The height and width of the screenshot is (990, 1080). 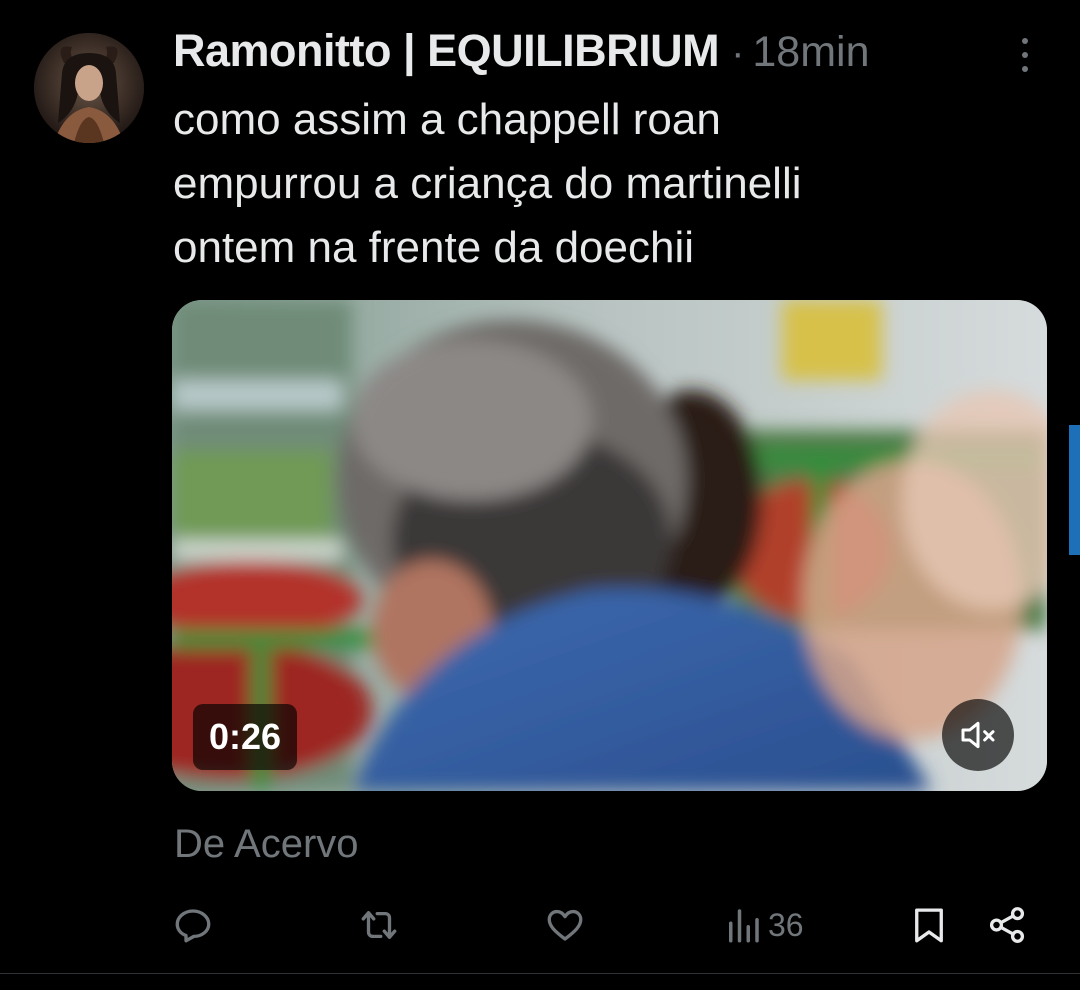 I want to click on share-icon, so click(x=1007, y=925).